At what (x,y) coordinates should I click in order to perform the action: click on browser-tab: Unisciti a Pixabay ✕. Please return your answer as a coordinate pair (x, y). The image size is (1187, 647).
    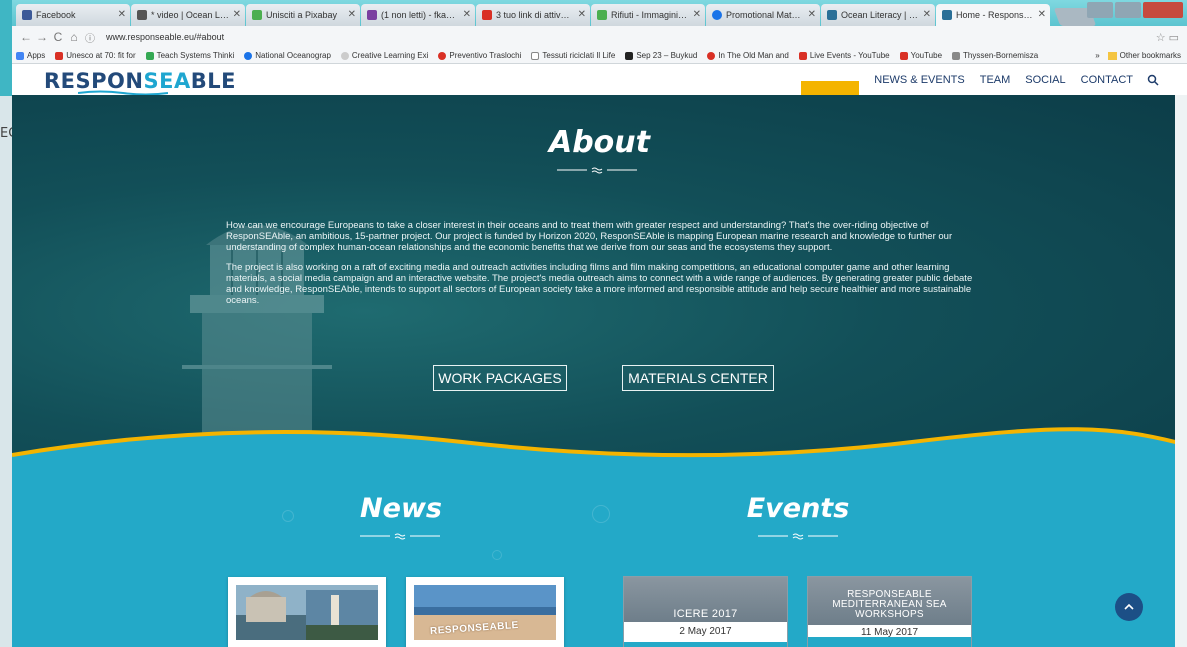
    Looking at the image, I should click on (303, 15).